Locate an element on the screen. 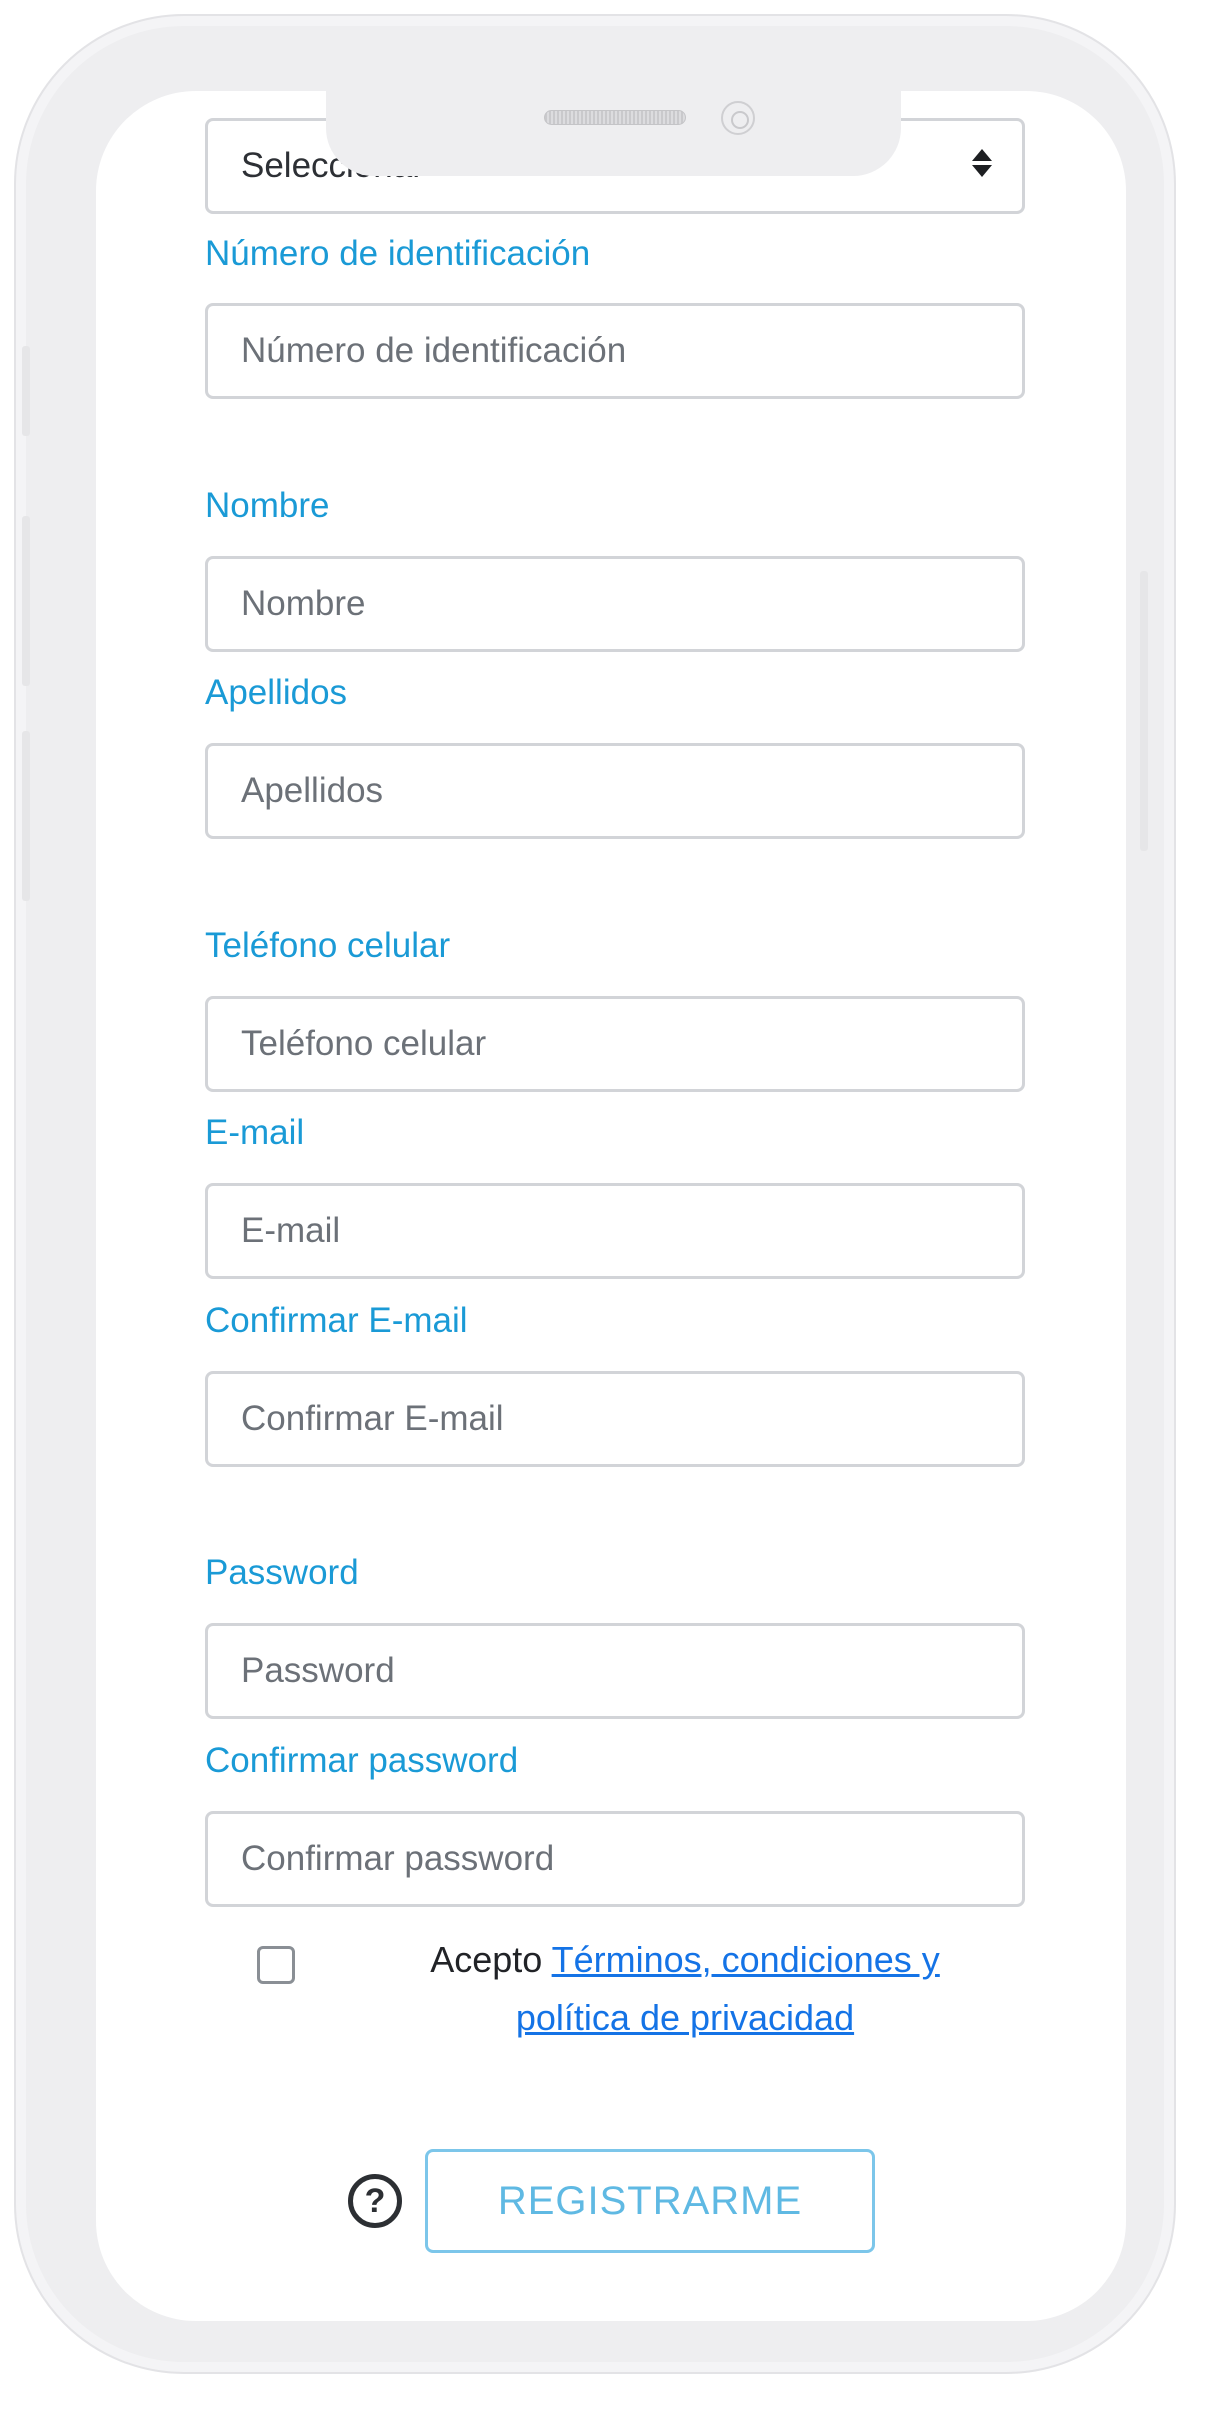 The height and width of the screenshot is (2413, 1212). front-camera-icon is located at coordinates (738, 118).